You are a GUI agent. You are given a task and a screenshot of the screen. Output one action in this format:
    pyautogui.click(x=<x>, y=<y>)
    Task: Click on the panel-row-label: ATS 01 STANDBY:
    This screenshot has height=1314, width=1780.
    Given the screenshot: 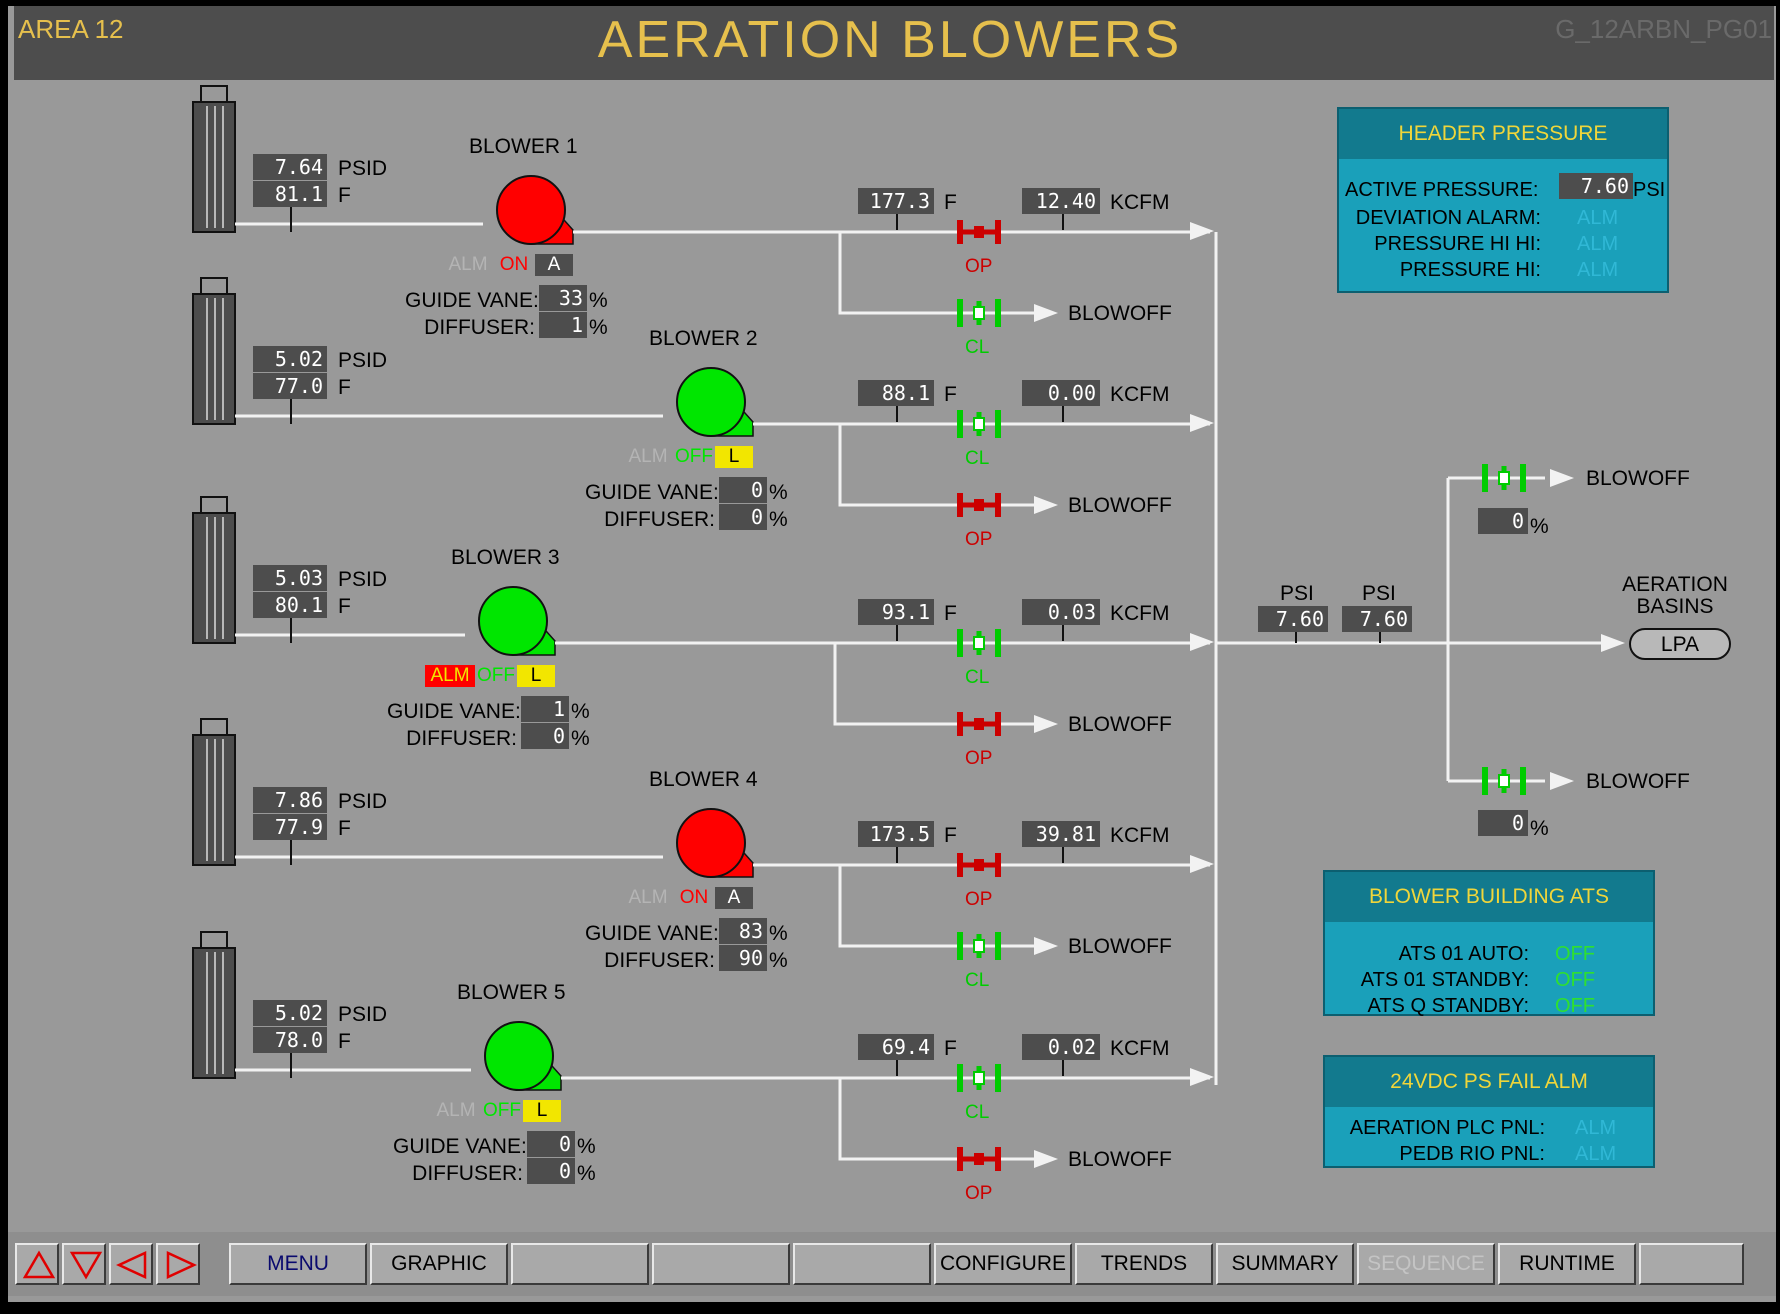 What is the action you would take?
    pyautogui.click(x=1444, y=980)
    